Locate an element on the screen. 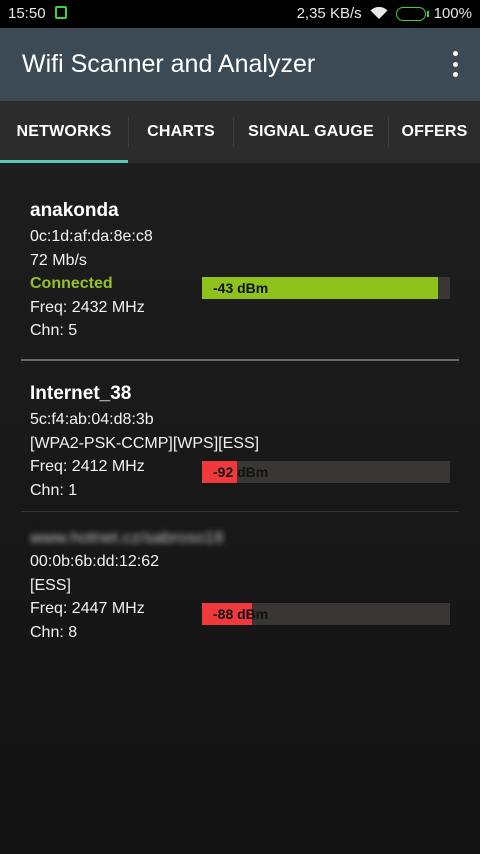 The height and width of the screenshot is (854, 480). battery-percent: 100% is located at coordinates (452, 13).